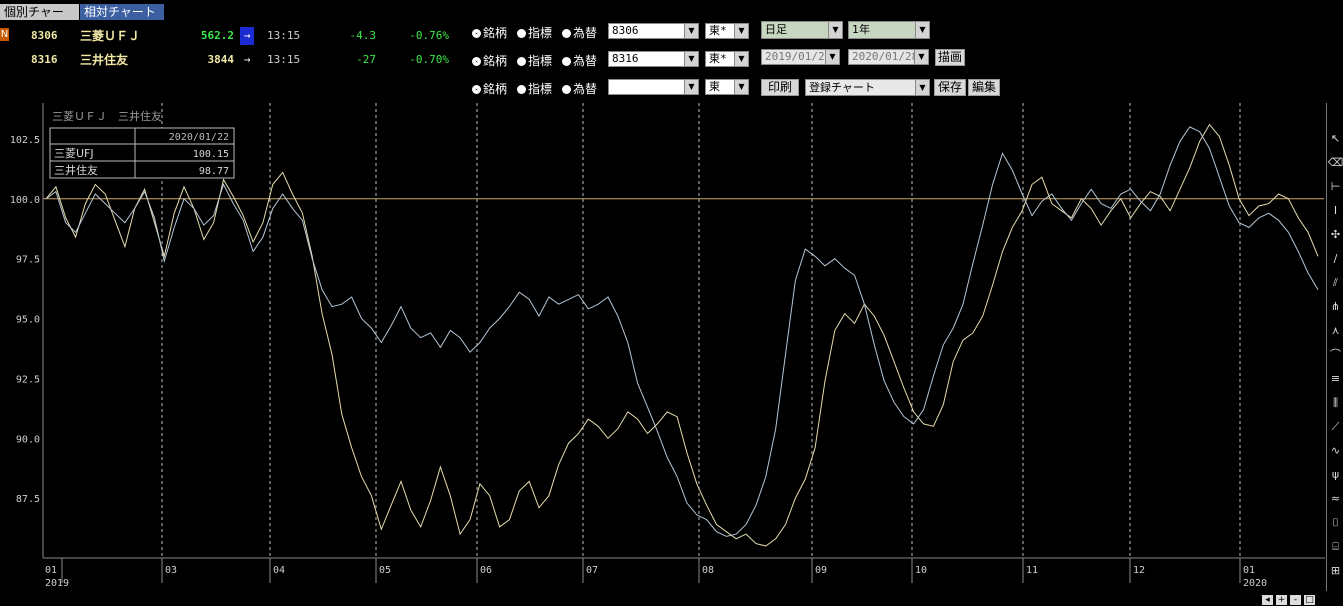  What do you see at coordinates (211, 154) in the screenshot?
I see `legend-value: 100.15` at bounding box center [211, 154].